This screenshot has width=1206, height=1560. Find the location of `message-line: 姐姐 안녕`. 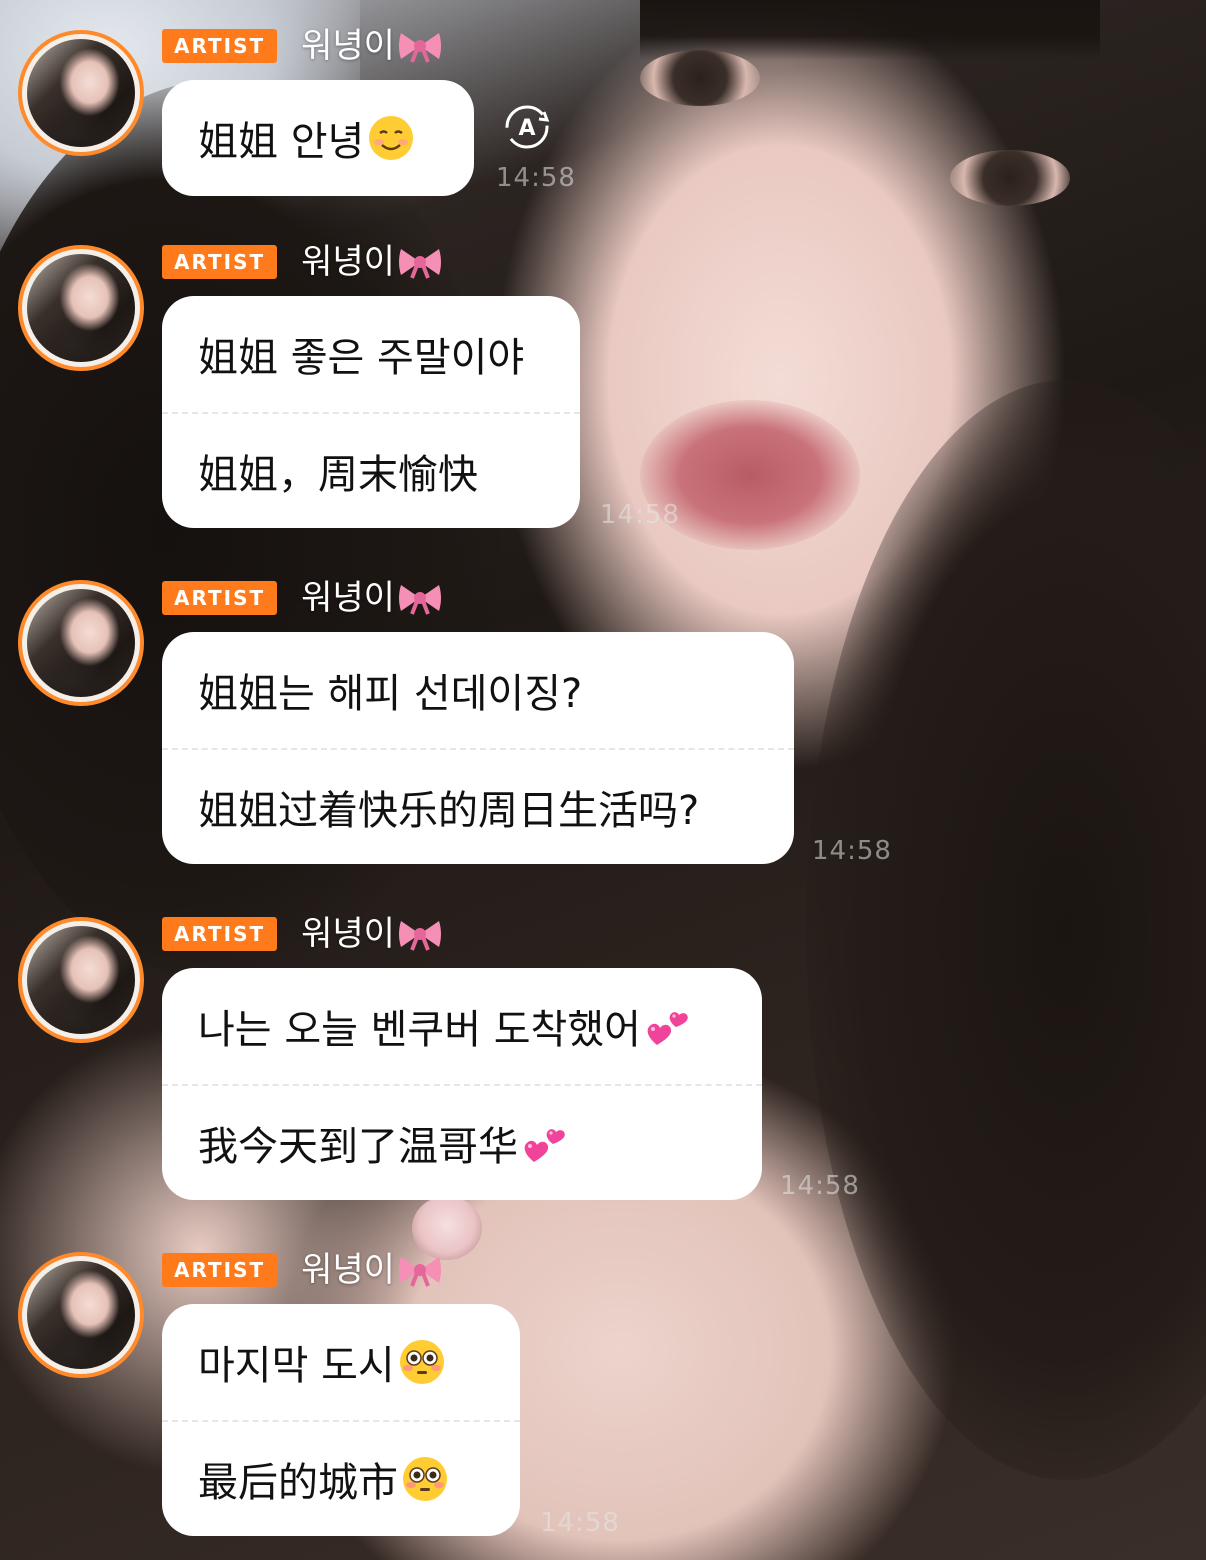

message-line: 姐姐 안녕 is located at coordinates (318, 138).